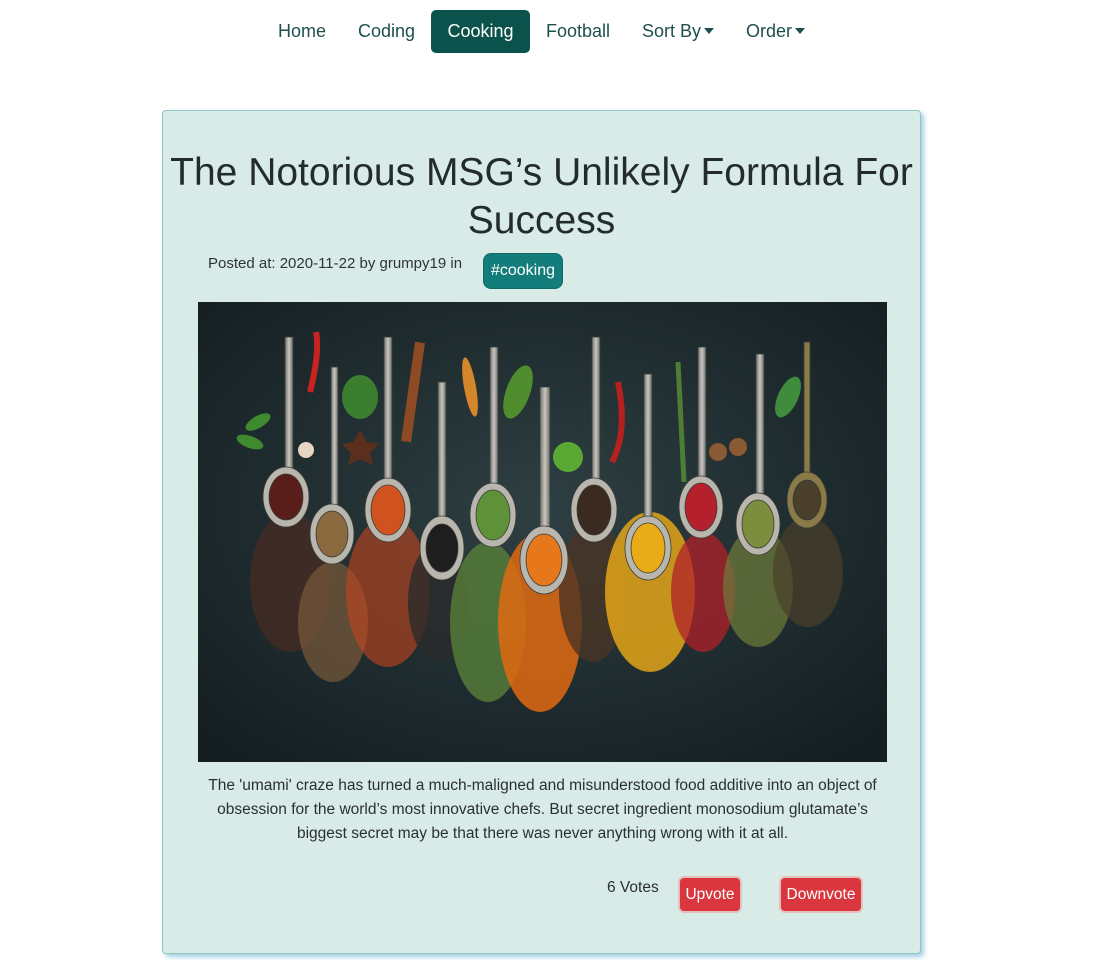  What do you see at coordinates (335, 263) in the screenshot?
I see `post-meta: Posted at: 2020-11-22 by grumpy19 in` at bounding box center [335, 263].